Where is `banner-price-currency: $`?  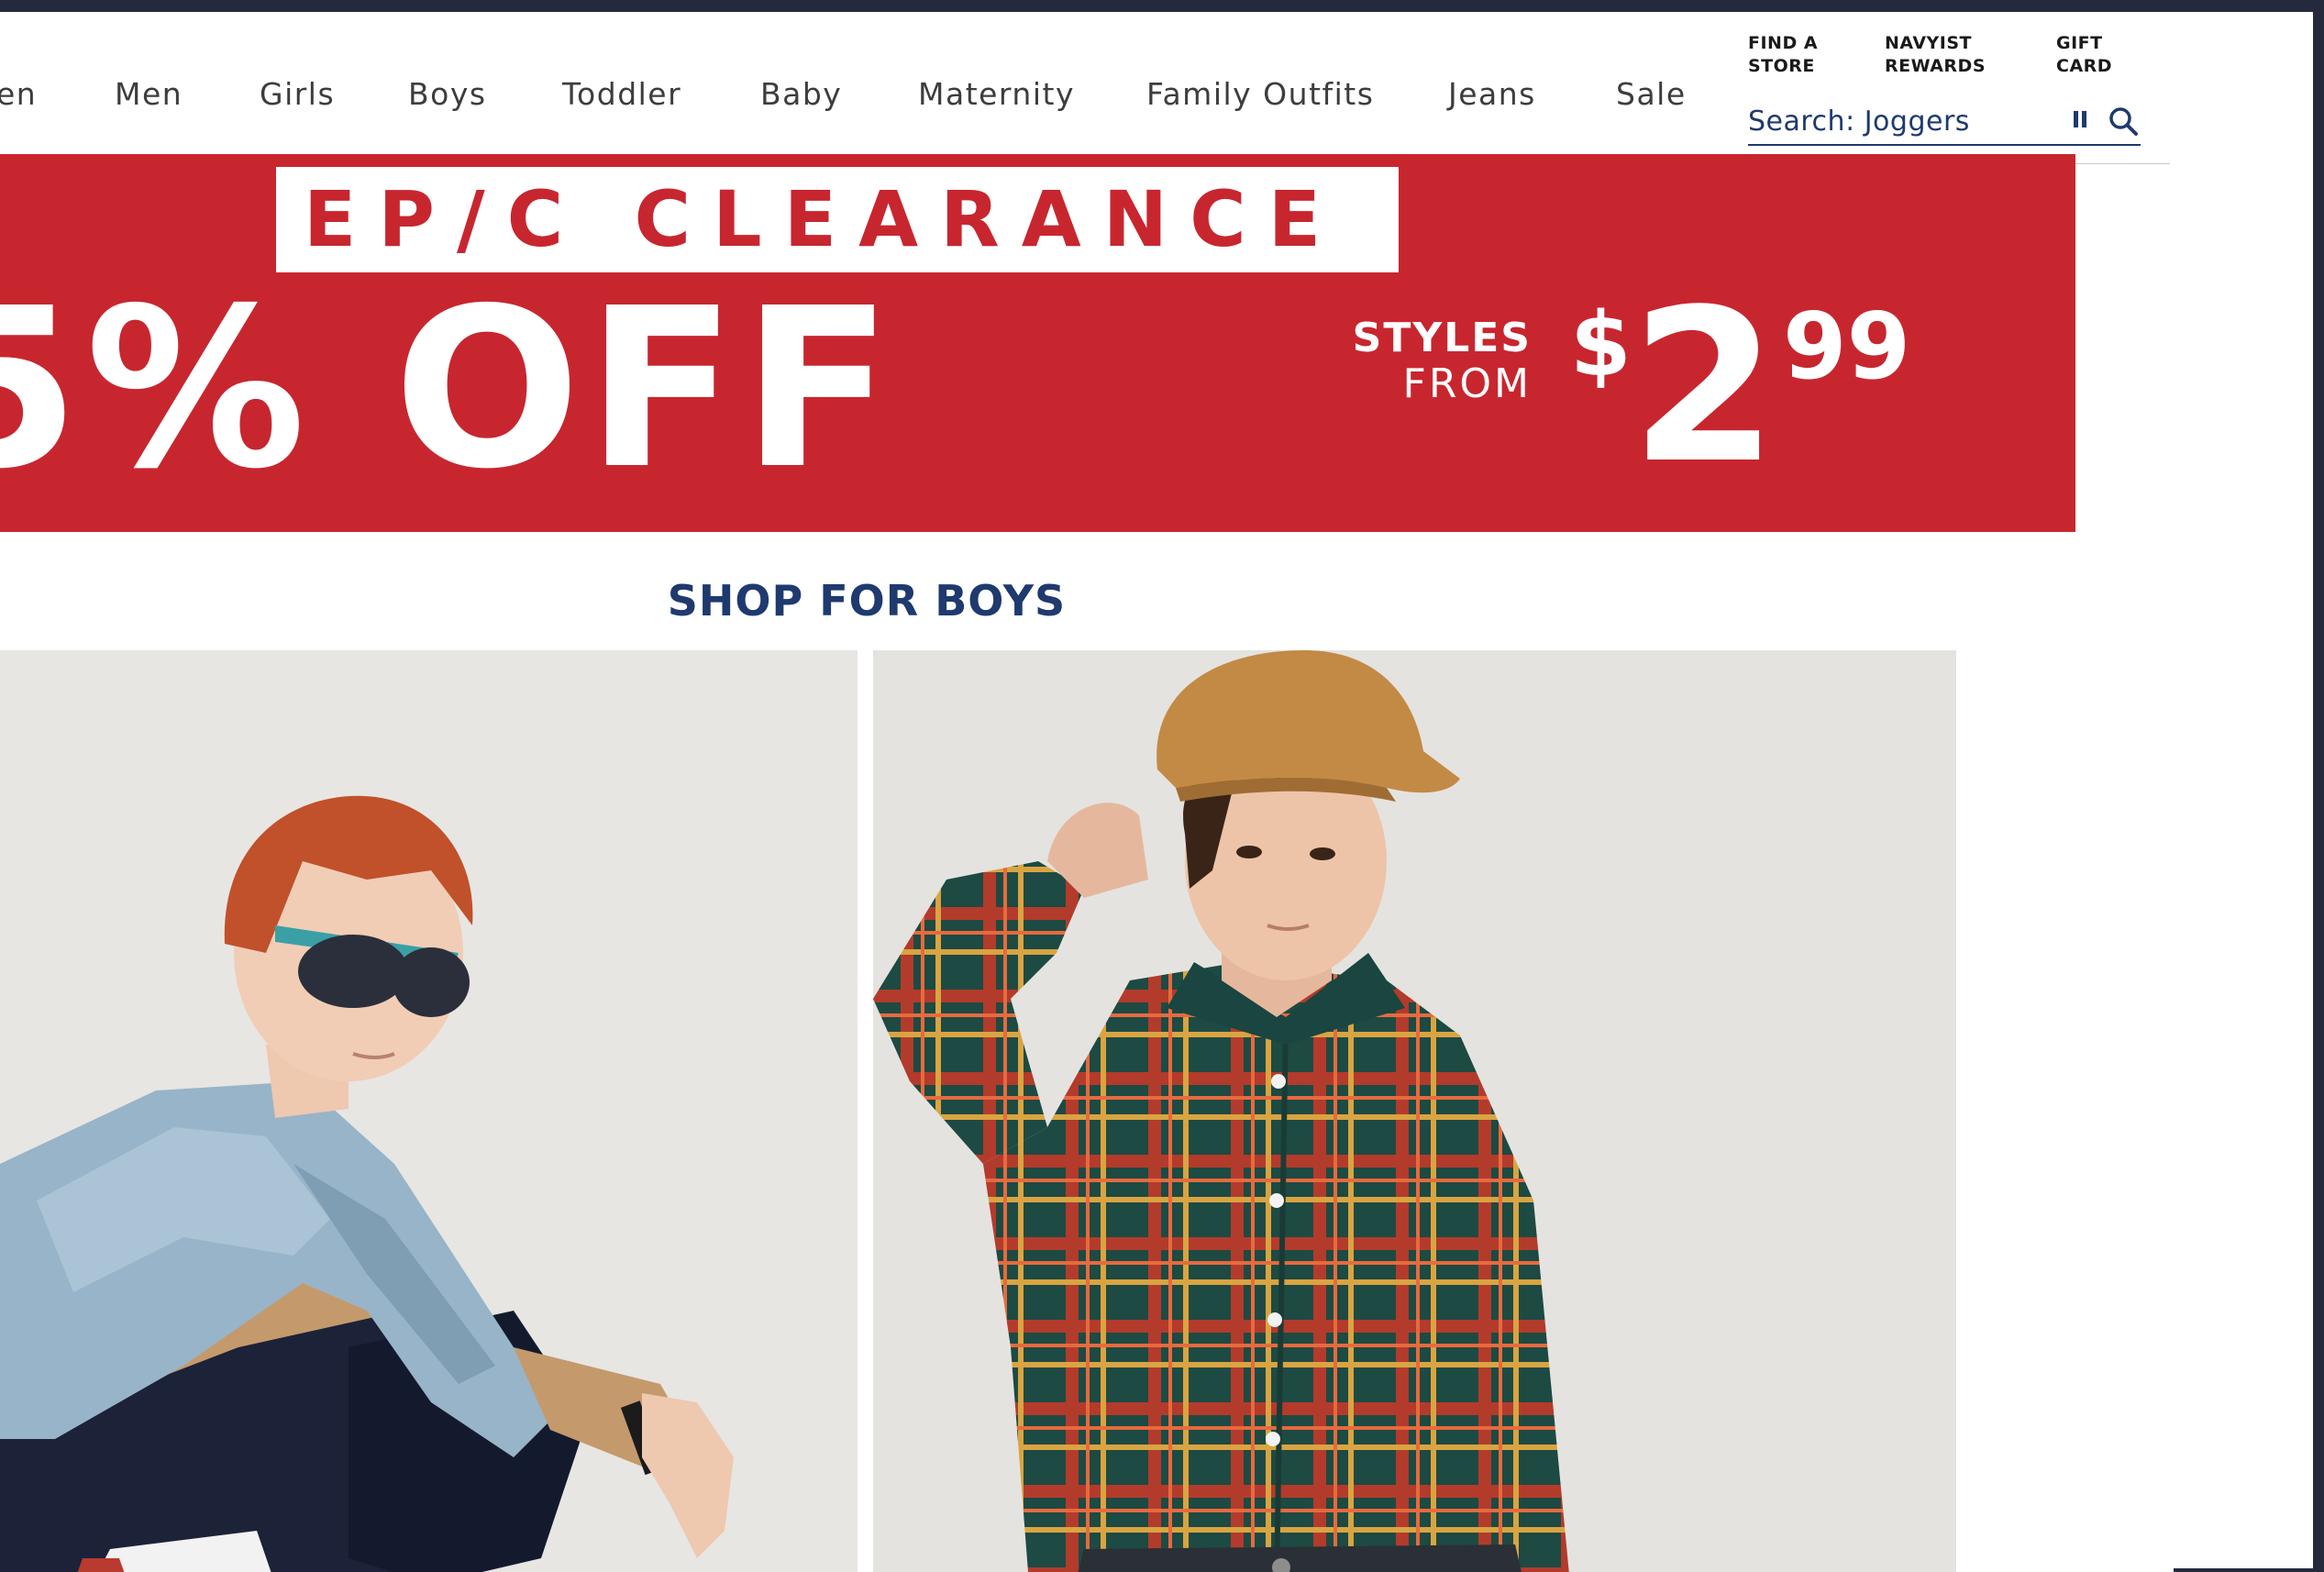
banner-price-currency: $ is located at coordinates (1601, 344).